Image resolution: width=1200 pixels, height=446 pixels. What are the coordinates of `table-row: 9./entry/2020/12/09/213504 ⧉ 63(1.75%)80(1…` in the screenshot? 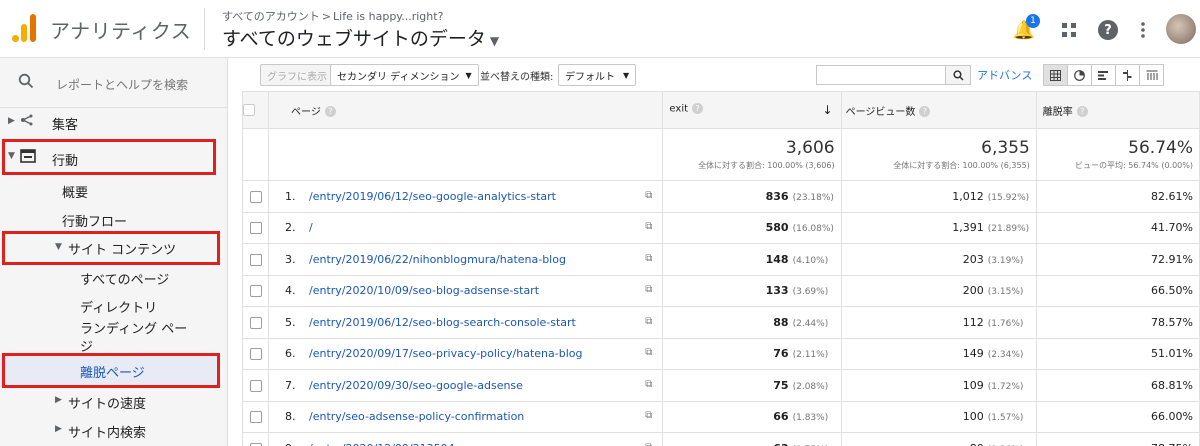 It's located at (720, 439).